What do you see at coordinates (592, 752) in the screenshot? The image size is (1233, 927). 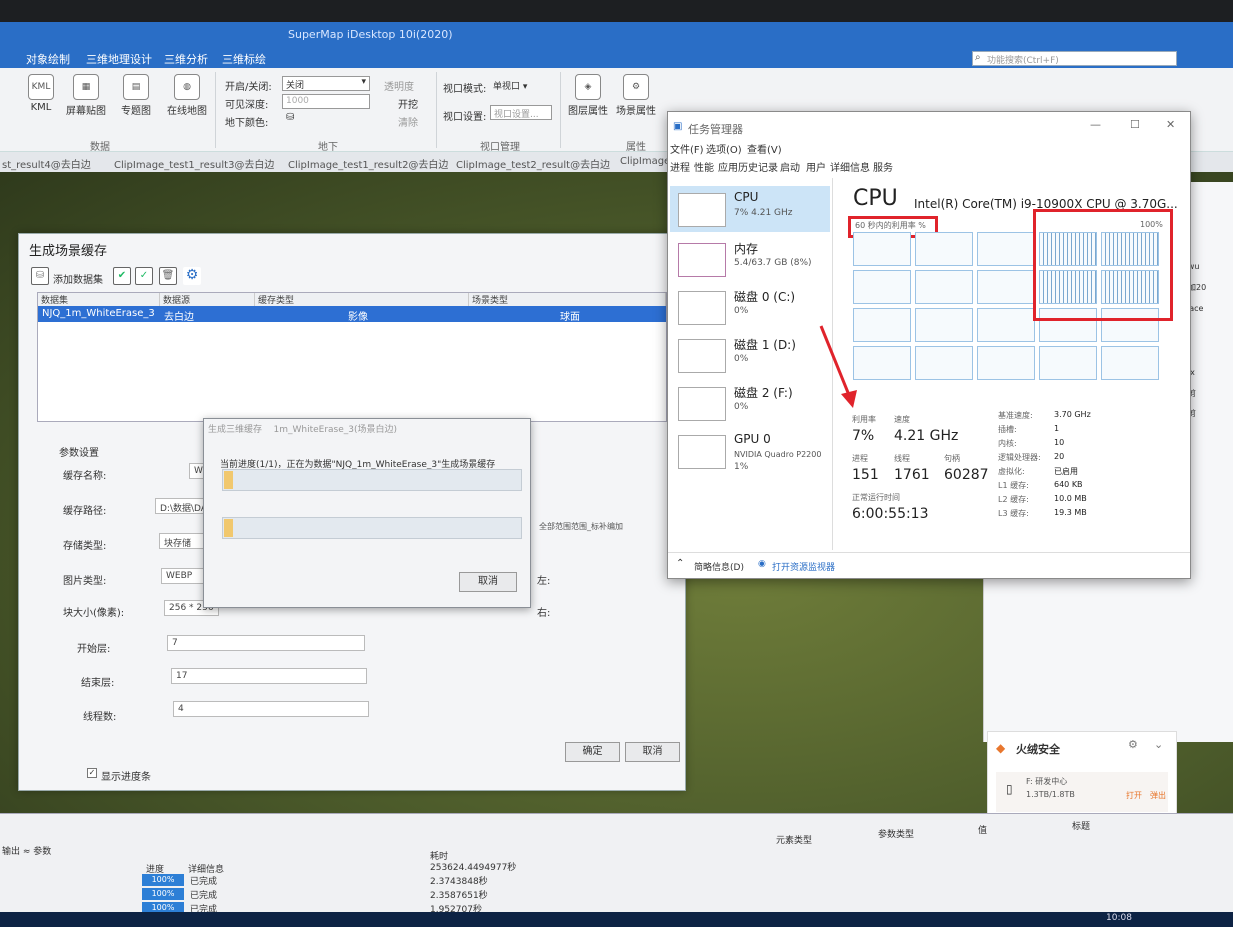 I see `ok-button: 确定` at bounding box center [592, 752].